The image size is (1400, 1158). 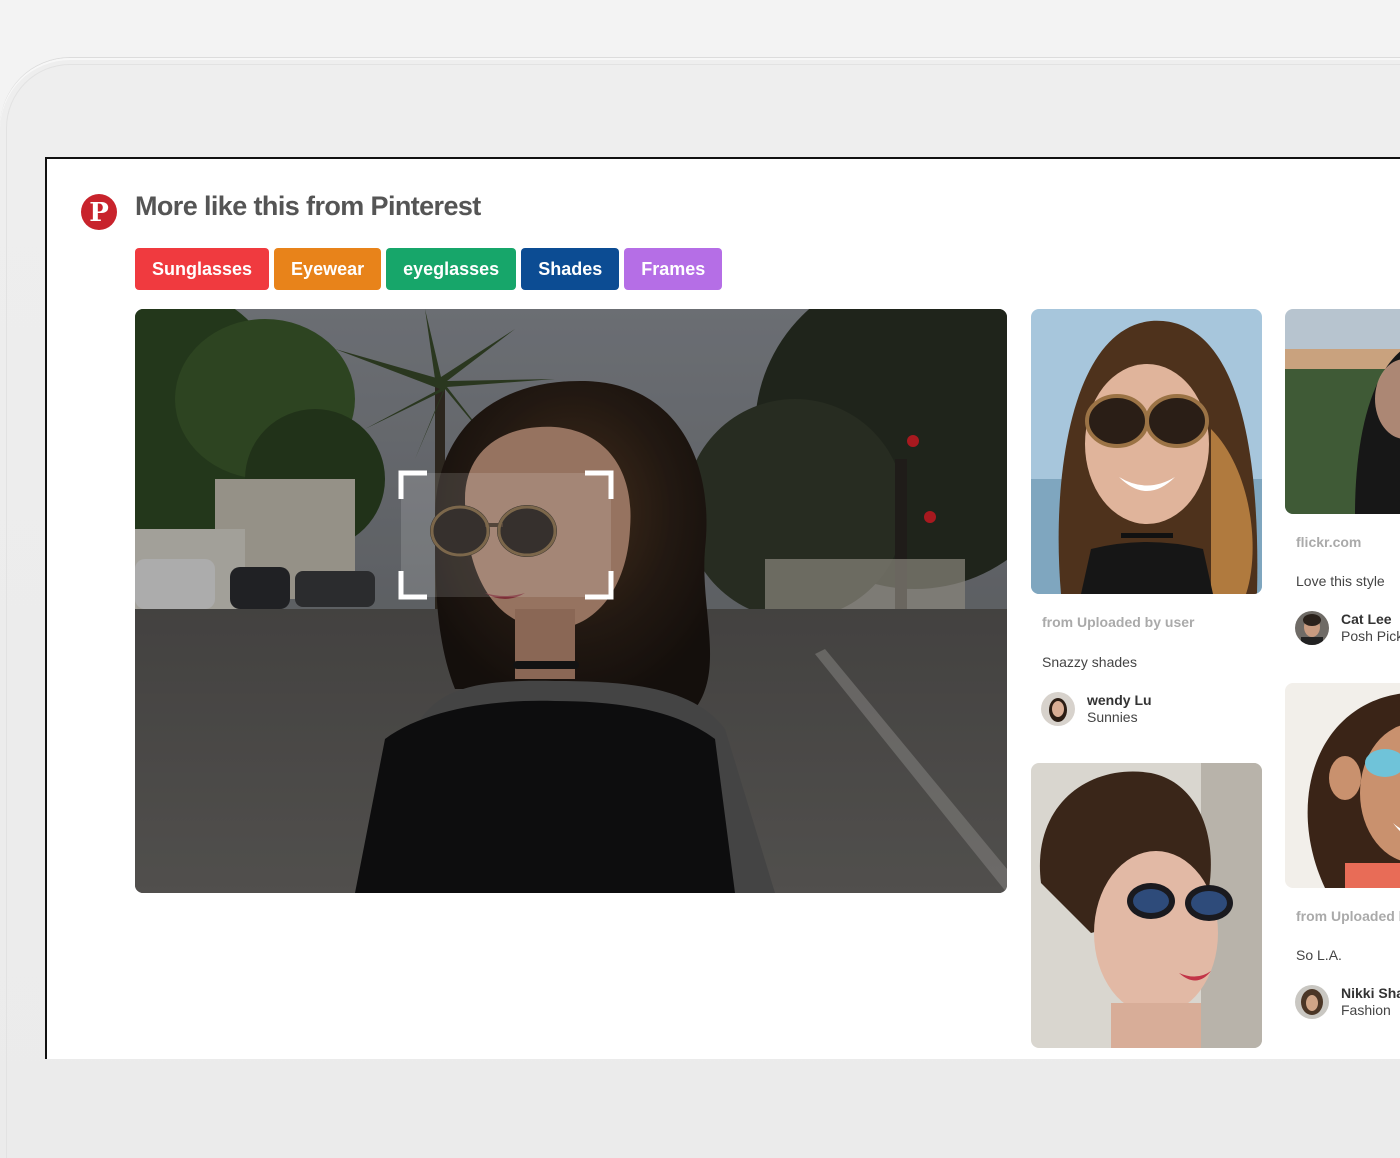 I want to click on page-title: More like this from Pinterest, so click(x=308, y=206).